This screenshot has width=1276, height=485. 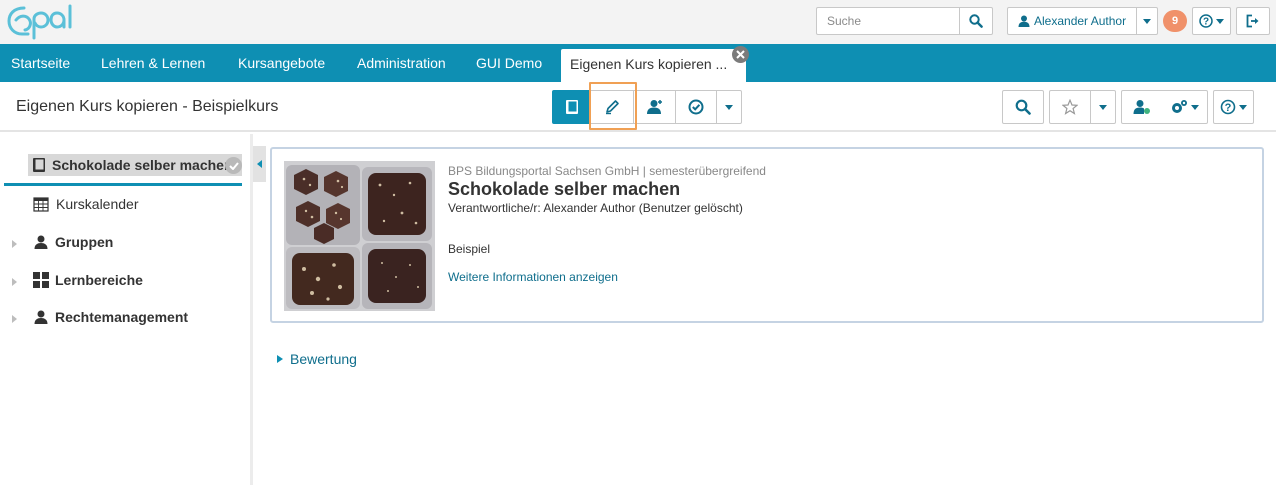 I want to click on user-profile-button: Alexander Author, so click(x=1073, y=21).